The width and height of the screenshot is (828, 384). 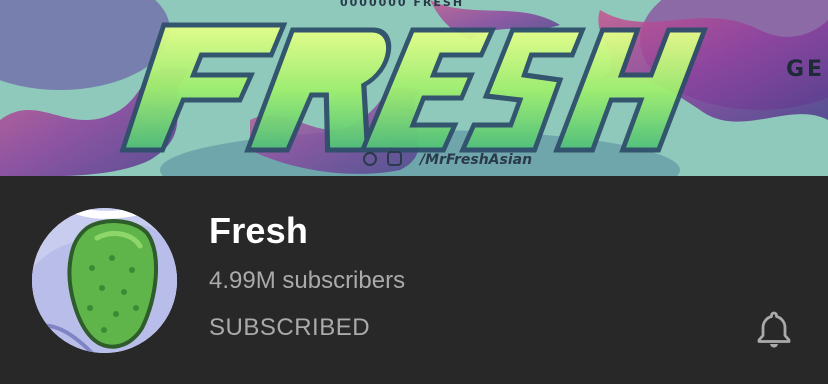 I want to click on banner-top-text: 0000000 FRESH, so click(x=402, y=4).